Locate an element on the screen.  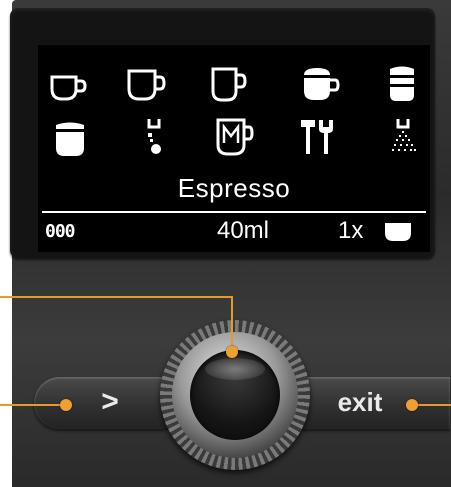
latte-macchiato-icon is located at coordinates (402, 85).